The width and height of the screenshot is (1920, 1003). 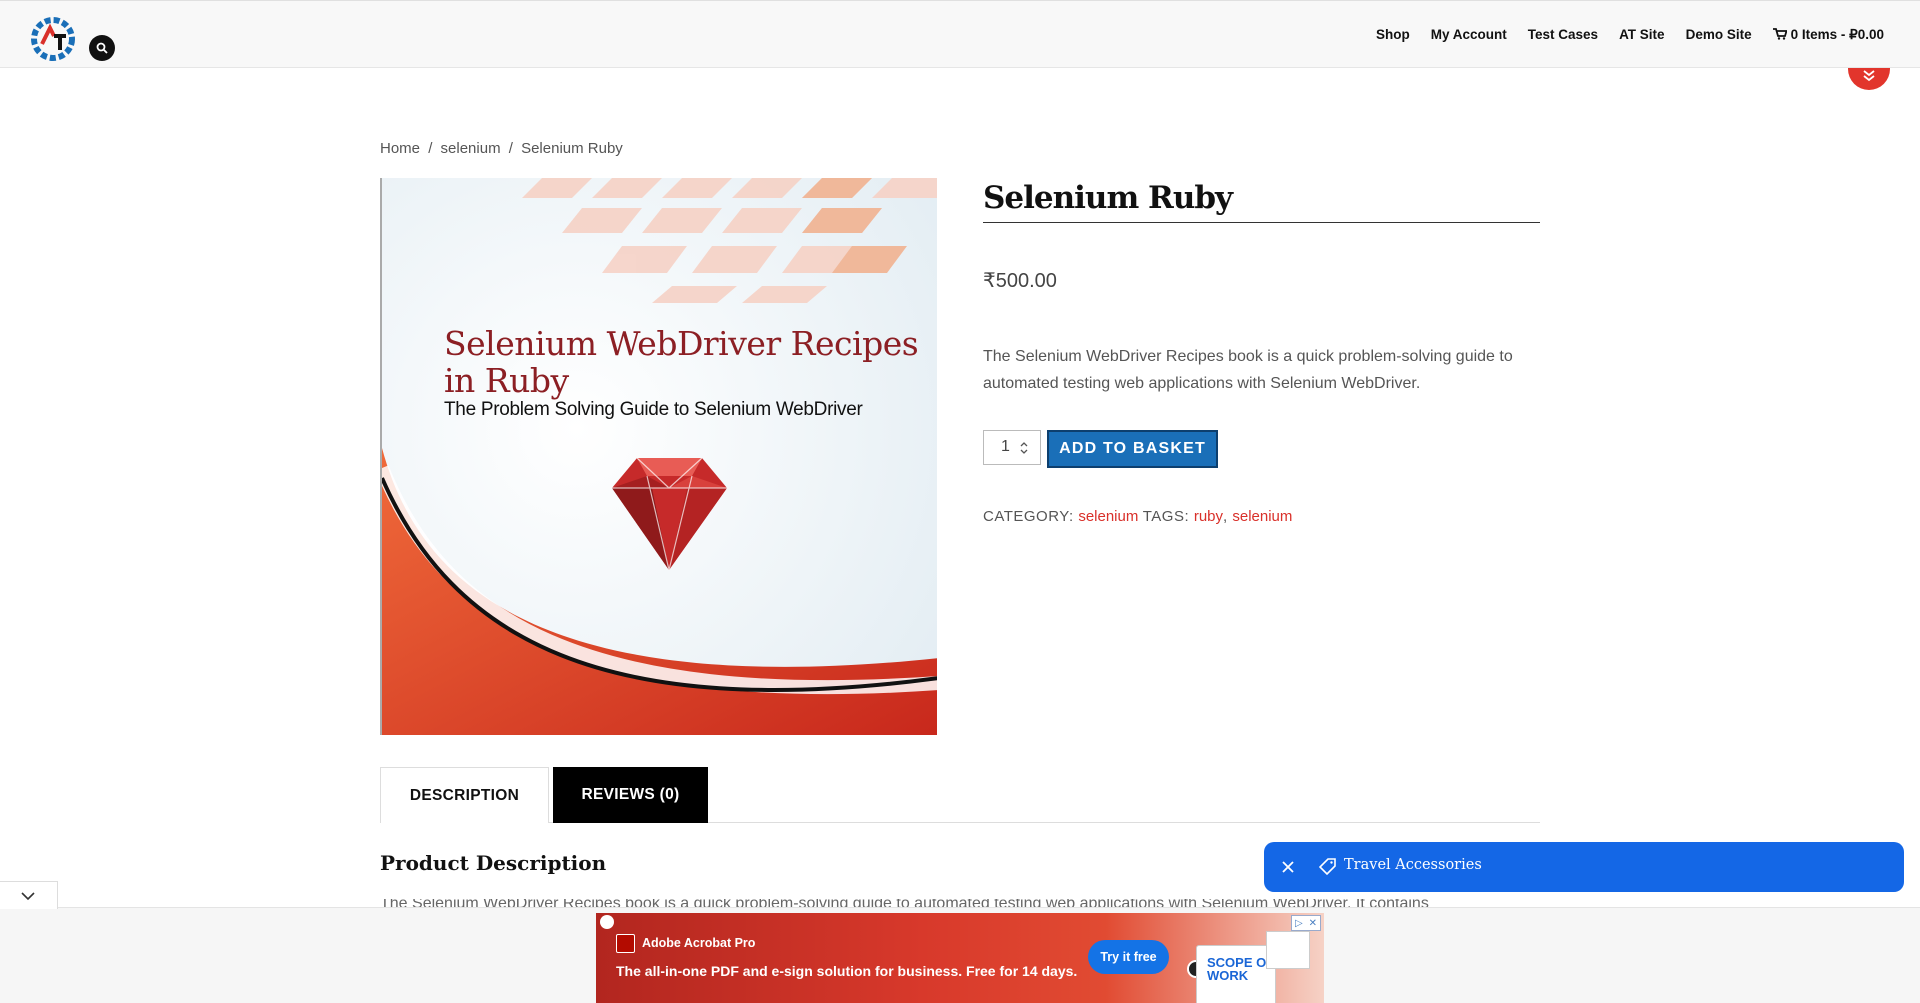 I want to click on ad-checklist-illustration, so click(x=1288, y=950).